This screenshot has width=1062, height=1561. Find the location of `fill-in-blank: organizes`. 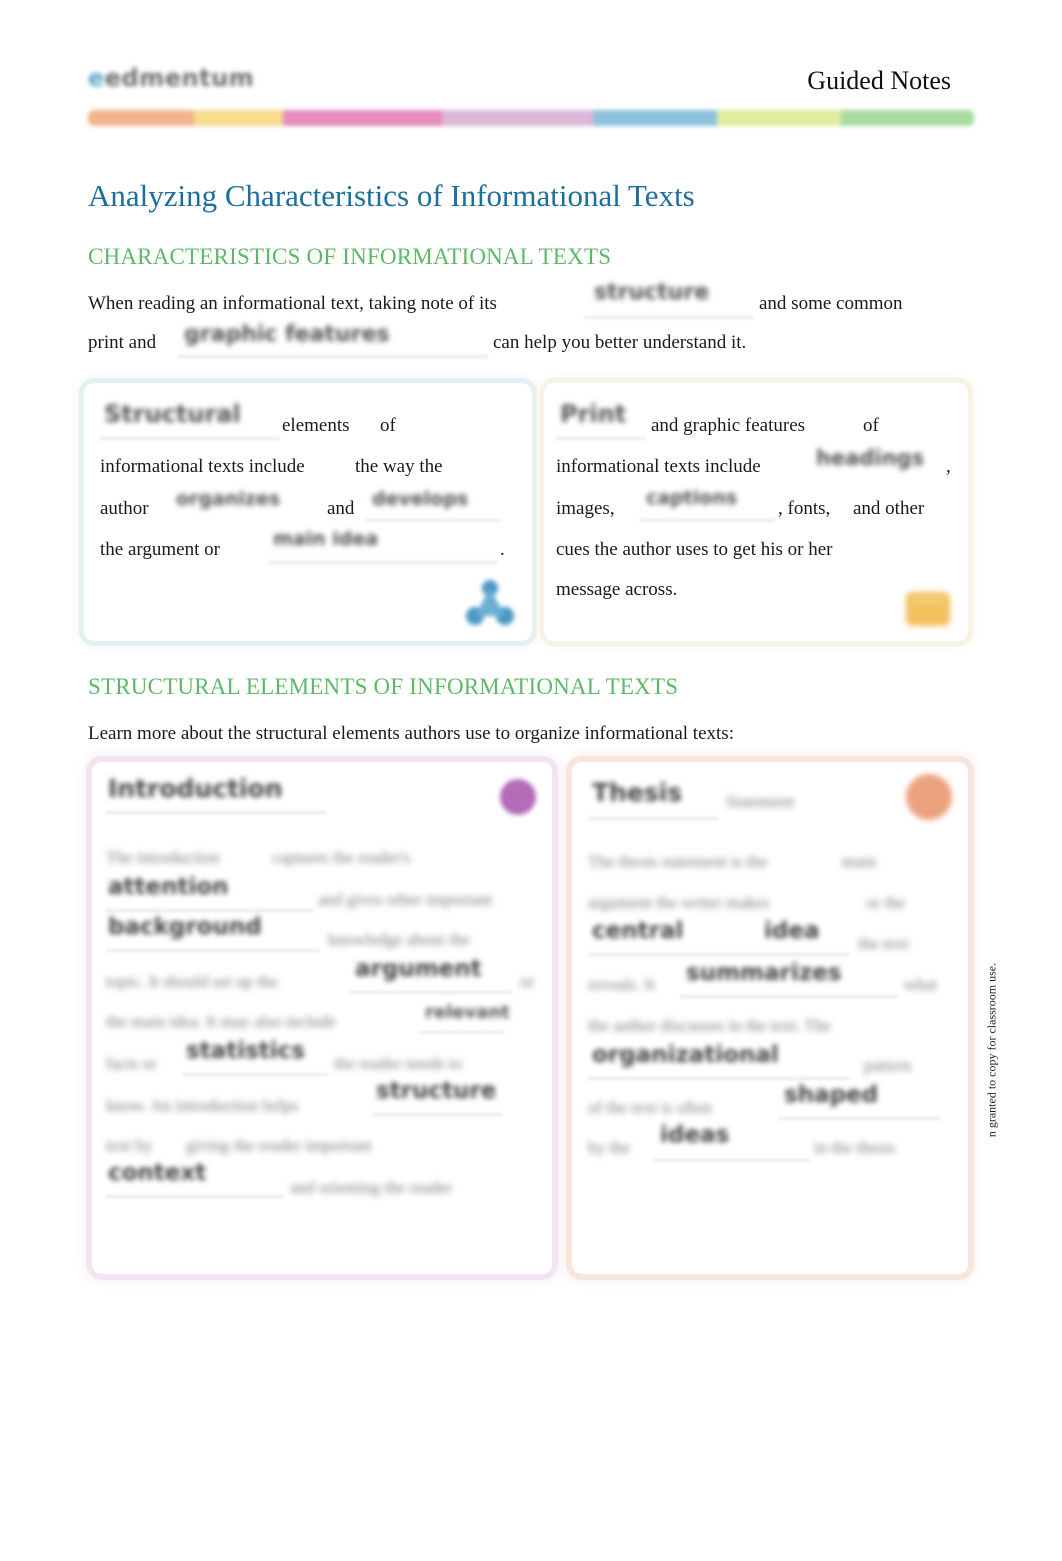

fill-in-blank: organizes is located at coordinates (228, 499).